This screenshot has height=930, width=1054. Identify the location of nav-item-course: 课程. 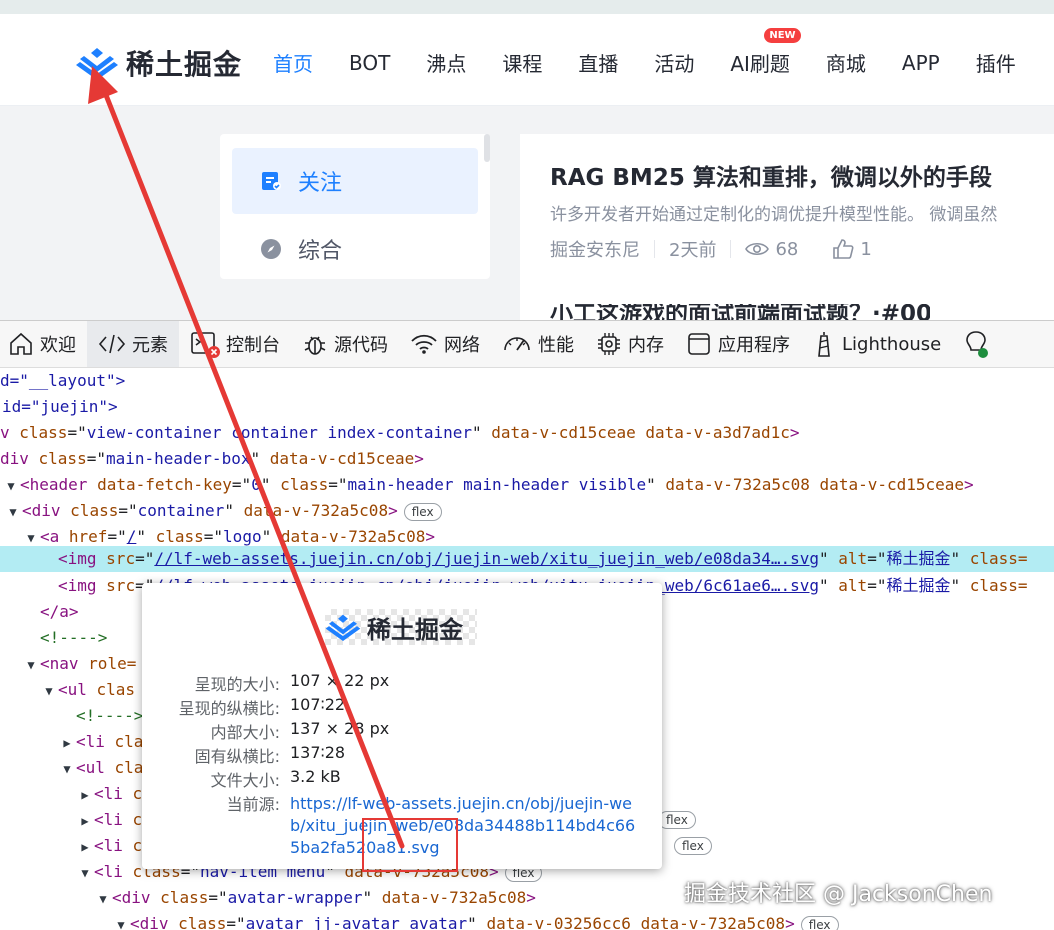
(522, 62).